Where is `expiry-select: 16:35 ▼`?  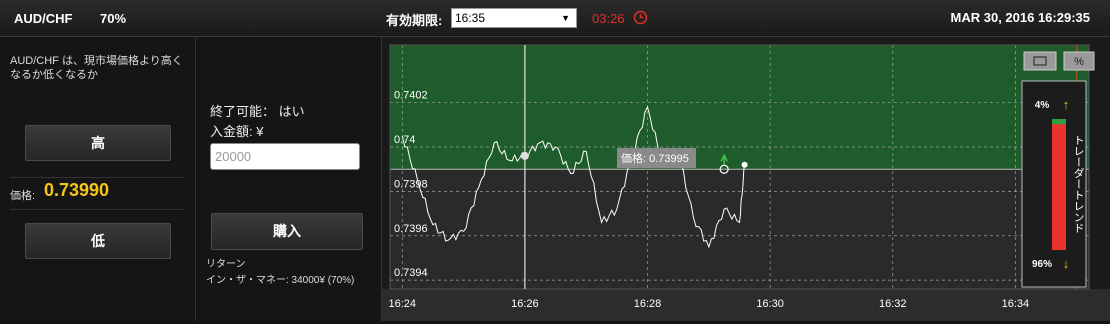 expiry-select: 16:35 ▼ is located at coordinates (514, 18).